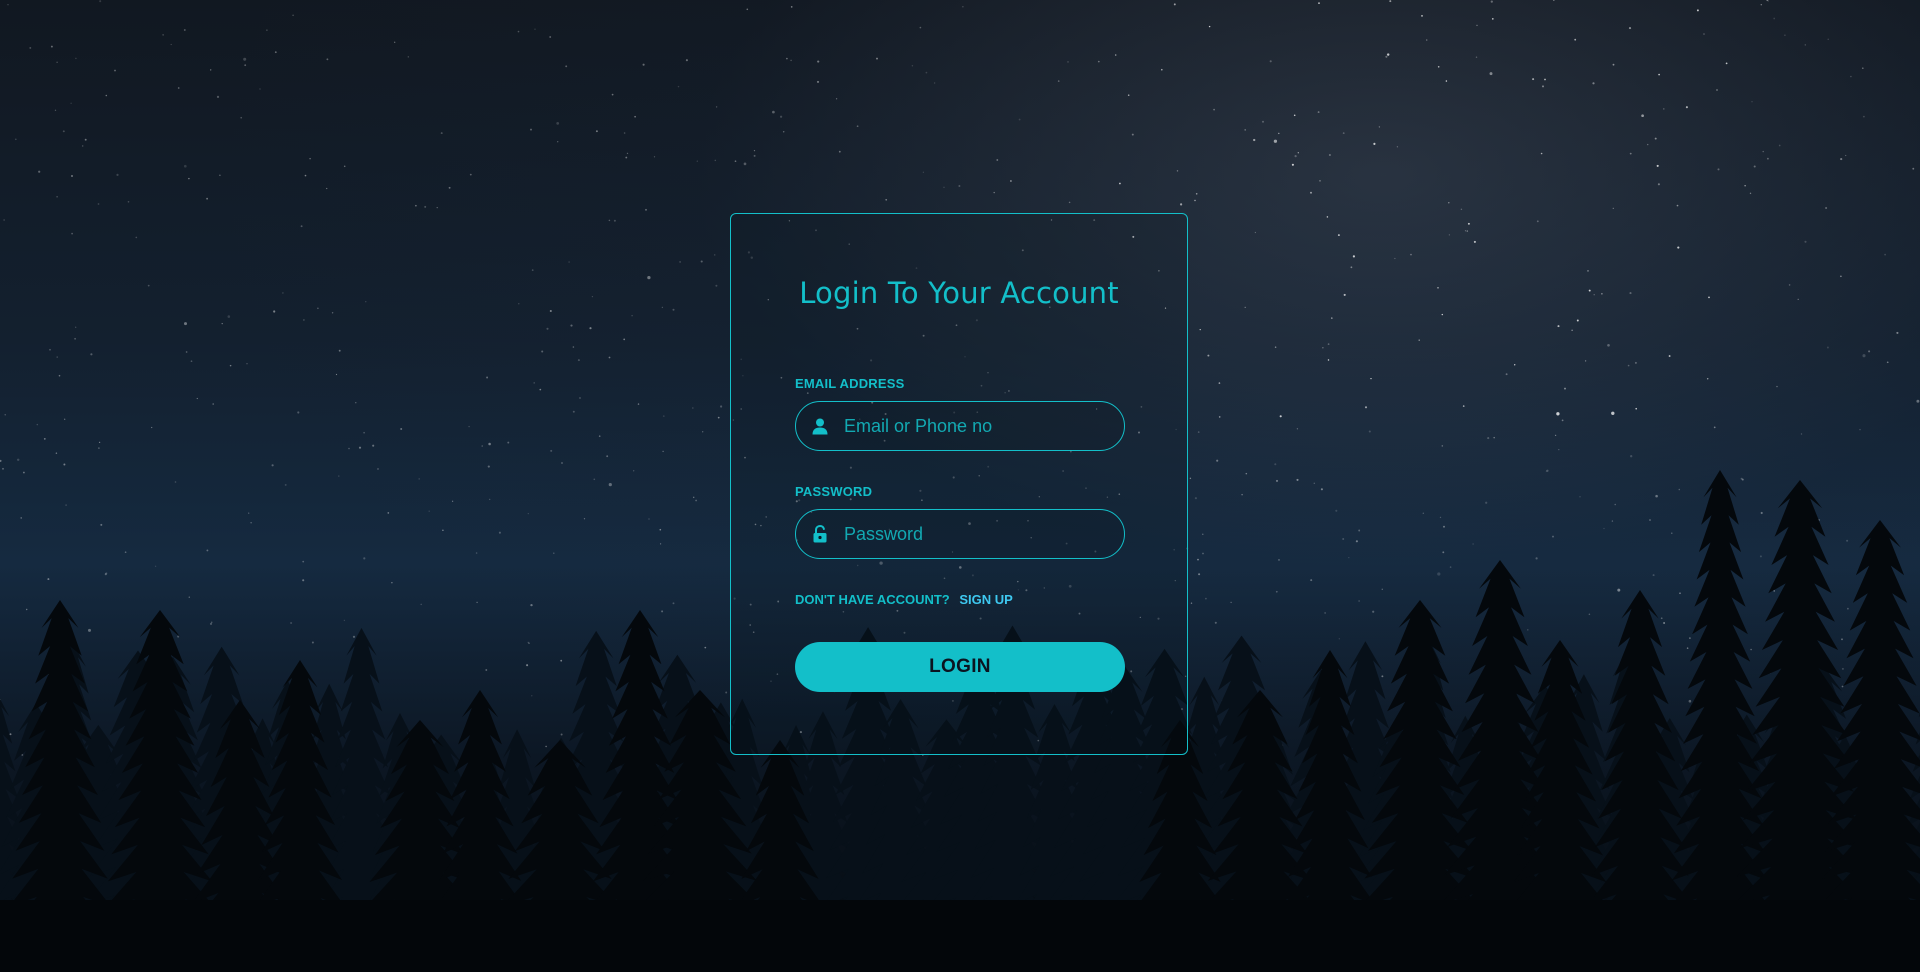  Describe the element at coordinates (979, 426) in the screenshot. I see `email-input` at that location.